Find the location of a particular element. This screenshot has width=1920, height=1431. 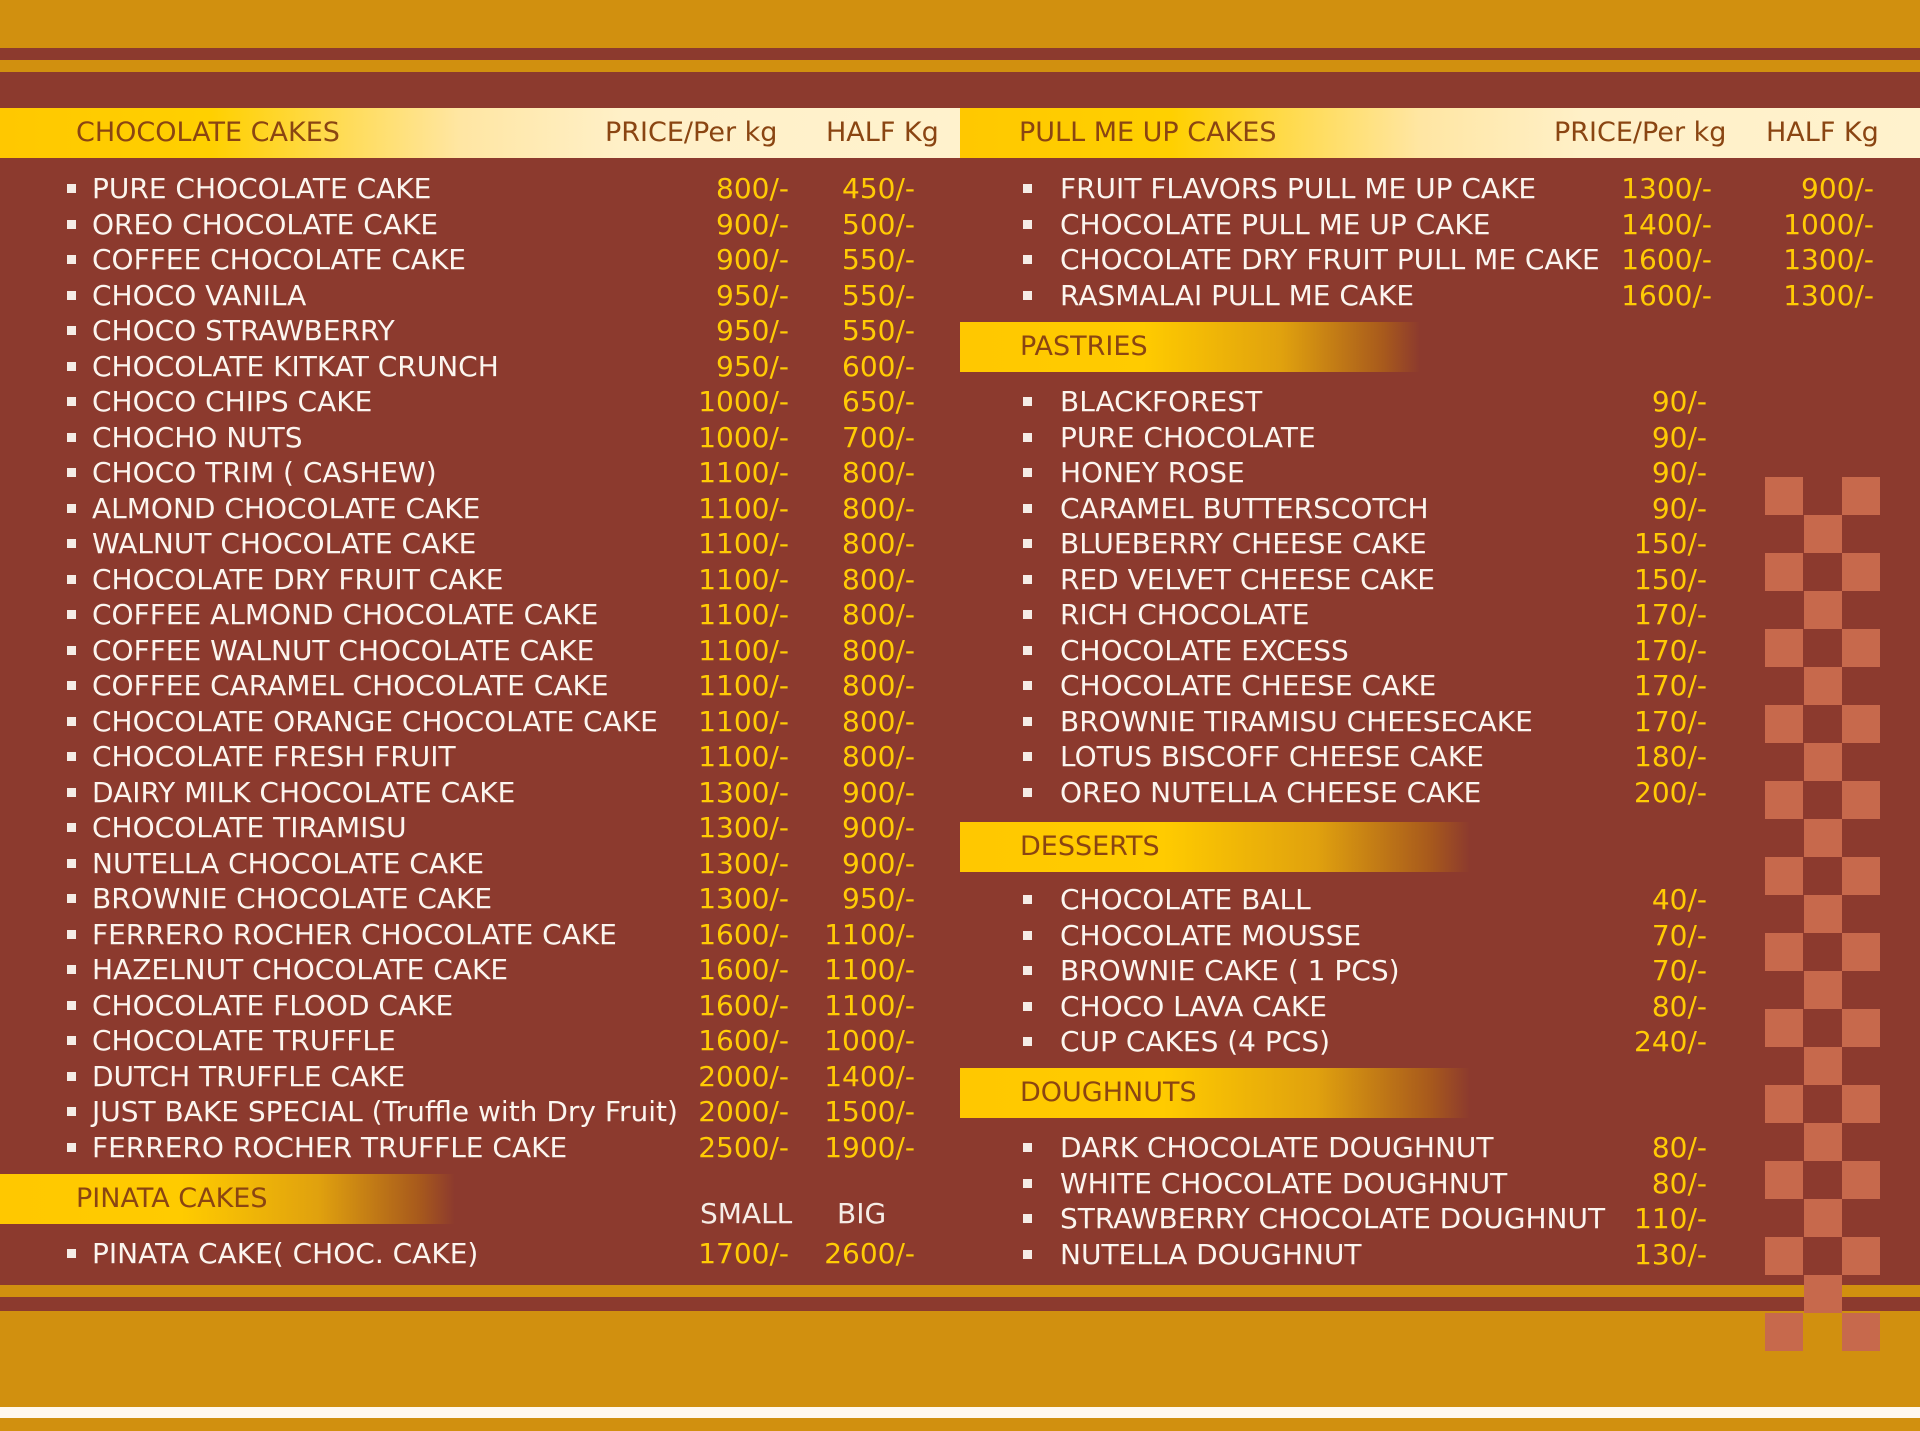

pinata-cakes-header: PINATA CAKES is located at coordinates (227, 1199).